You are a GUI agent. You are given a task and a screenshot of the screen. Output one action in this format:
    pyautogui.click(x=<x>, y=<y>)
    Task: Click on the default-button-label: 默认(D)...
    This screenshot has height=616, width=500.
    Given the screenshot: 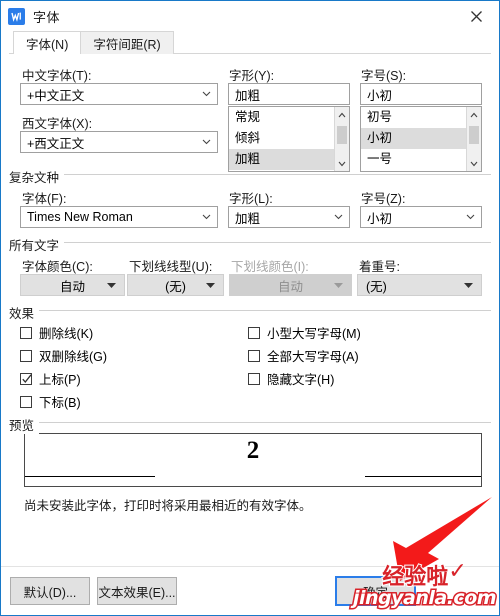 What is the action you would take?
    pyautogui.click(x=50, y=592)
    